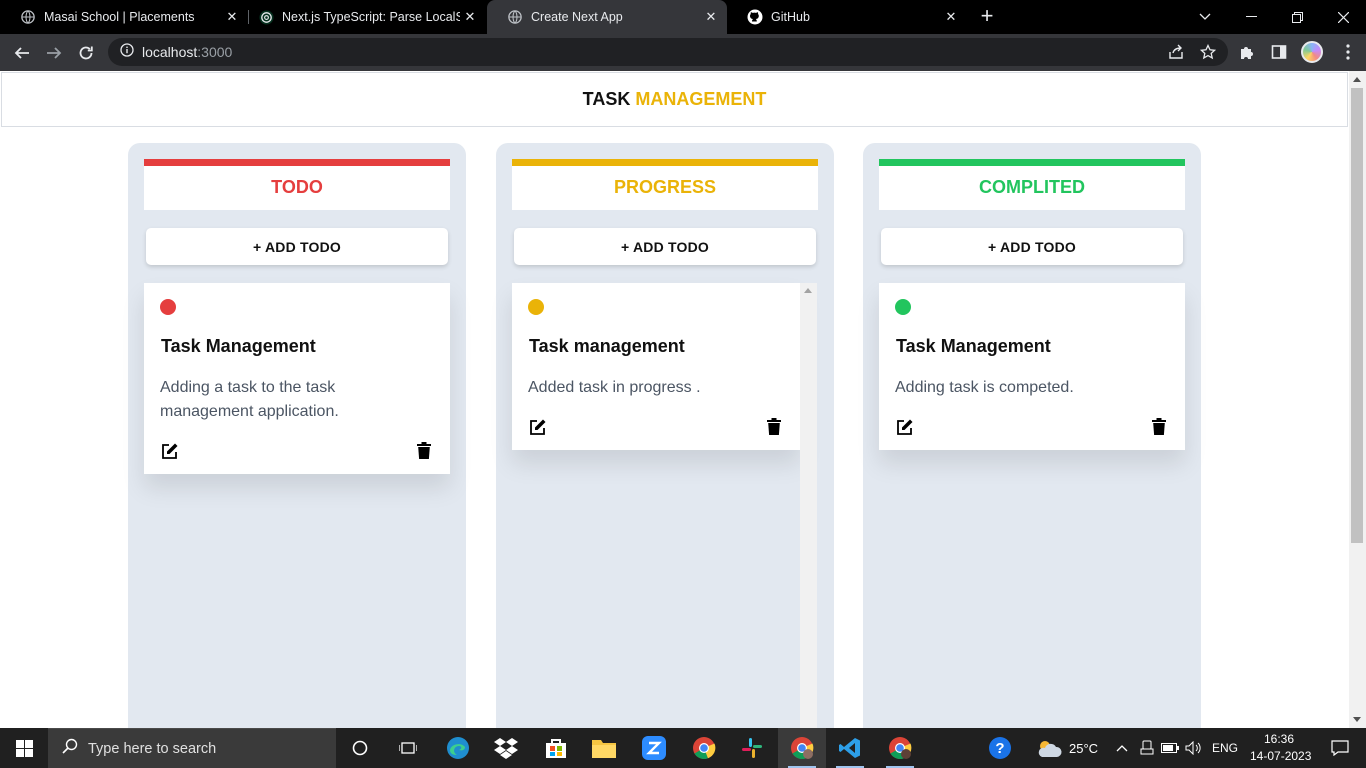  I want to click on clock-date: 14-07-2023, so click(1280, 756).